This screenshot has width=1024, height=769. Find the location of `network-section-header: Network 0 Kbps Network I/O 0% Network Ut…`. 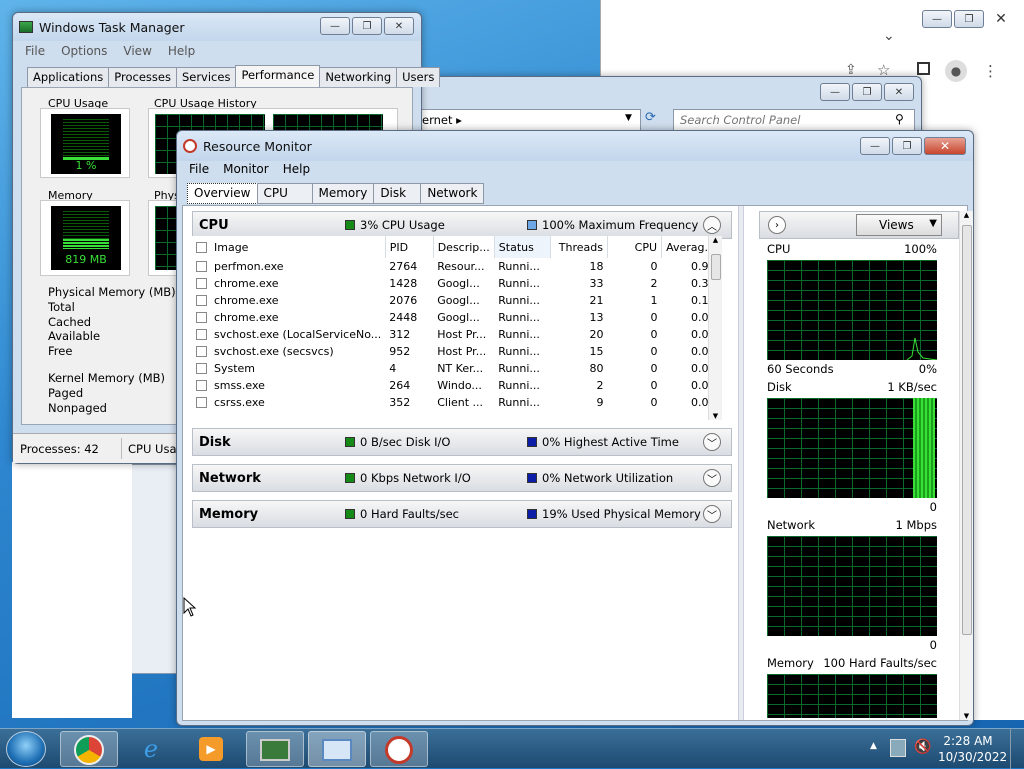

network-section-header: Network 0 Kbps Network I/O 0% Network Ut… is located at coordinates (462, 478).